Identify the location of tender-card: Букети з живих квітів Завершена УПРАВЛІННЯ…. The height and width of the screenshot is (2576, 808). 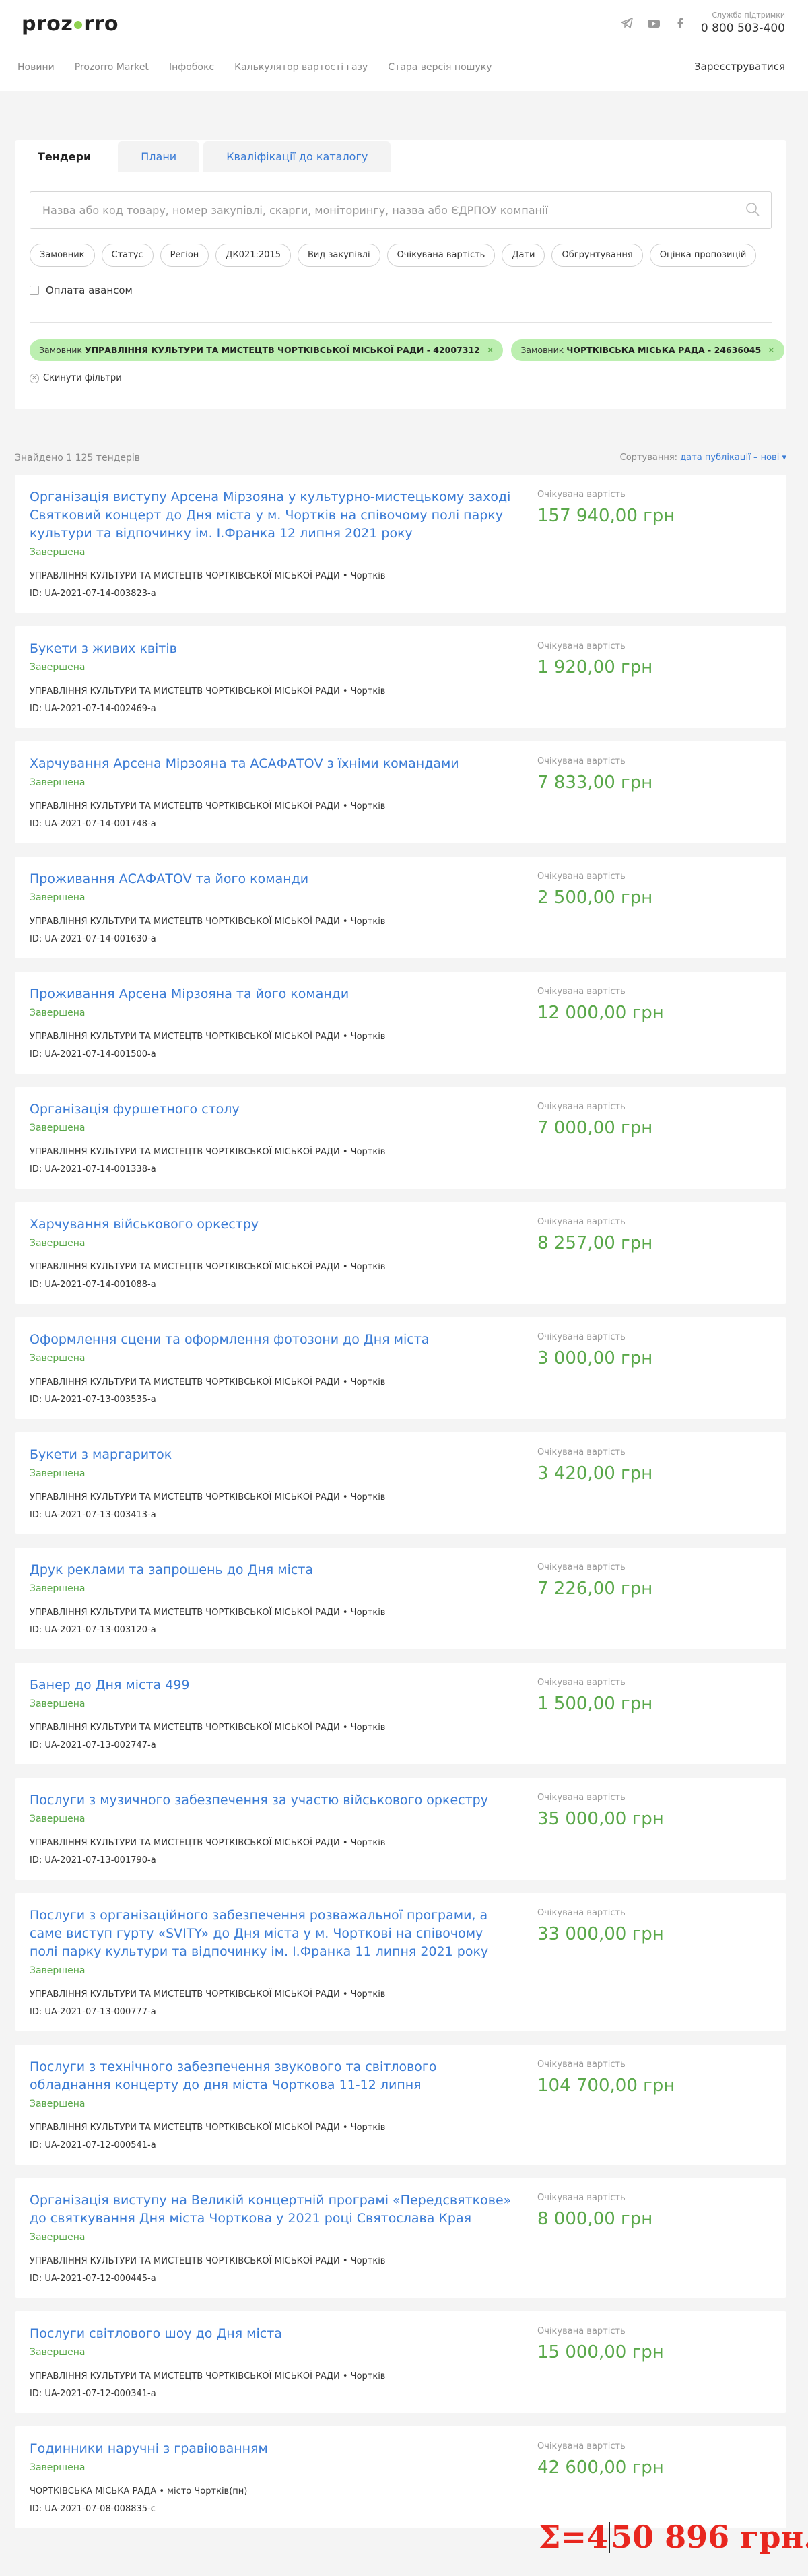
(400, 677).